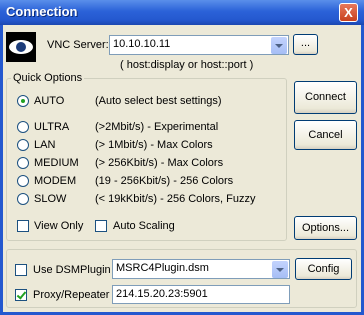  Describe the element at coordinates (162, 294) in the screenshot. I see `proxy-repeater-value: 214.15.20.23:5901` at that location.